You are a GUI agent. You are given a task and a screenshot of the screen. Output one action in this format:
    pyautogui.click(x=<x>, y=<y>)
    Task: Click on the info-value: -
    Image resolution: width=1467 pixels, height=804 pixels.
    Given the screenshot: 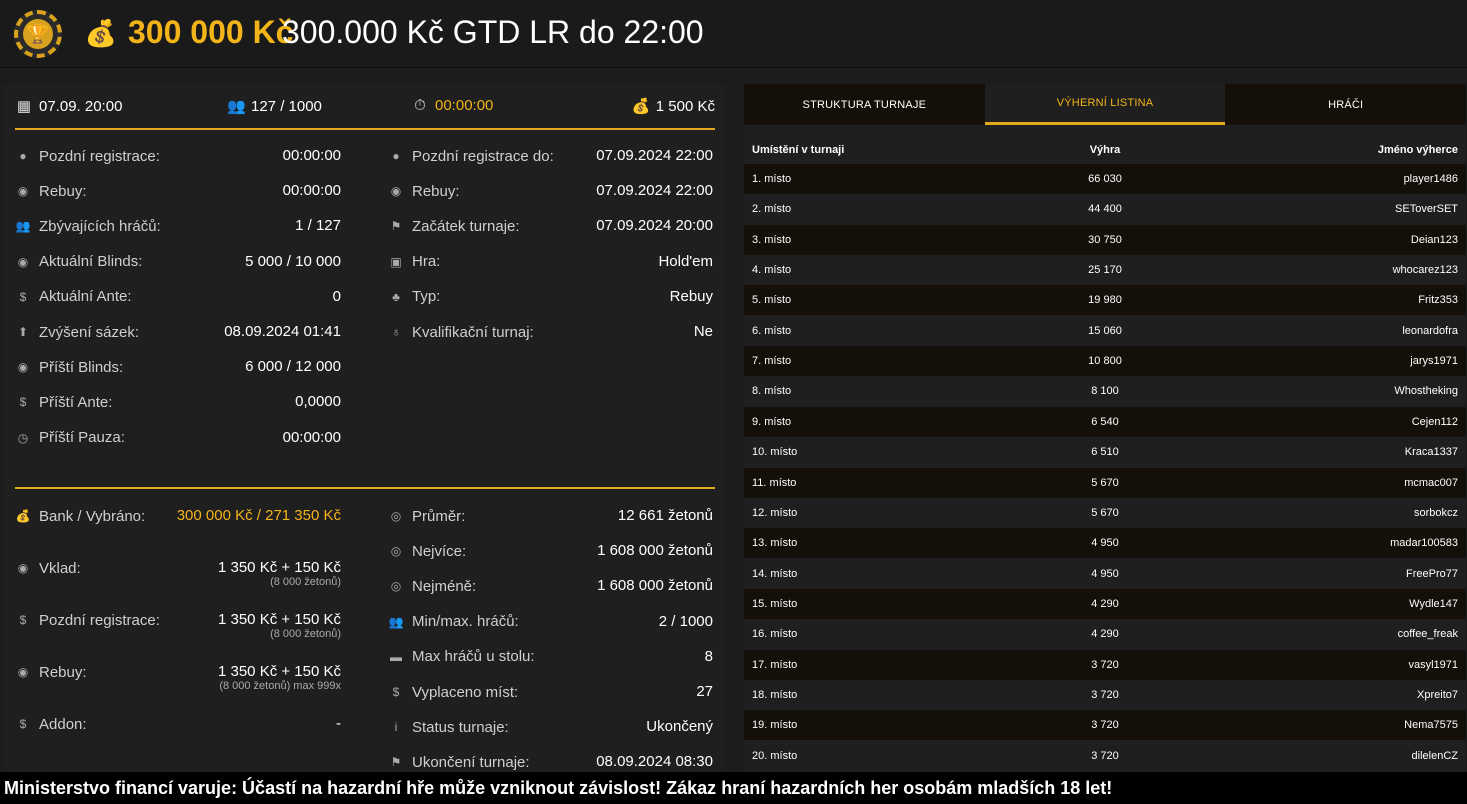 What is the action you would take?
    pyautogui.click(x=338, y=723)
    